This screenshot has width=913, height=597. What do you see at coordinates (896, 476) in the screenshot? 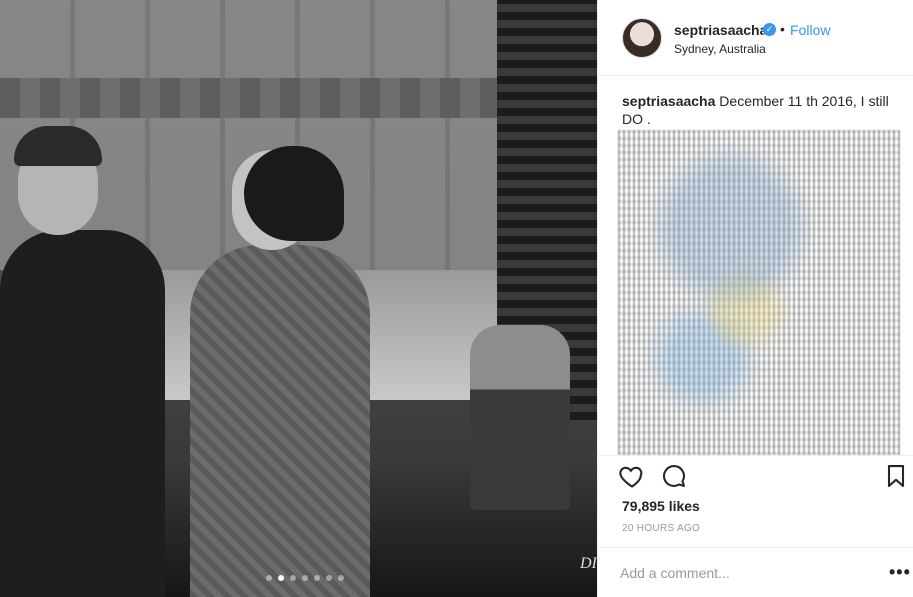
I see `bookmark-icon` at bounding box center [896, 476].